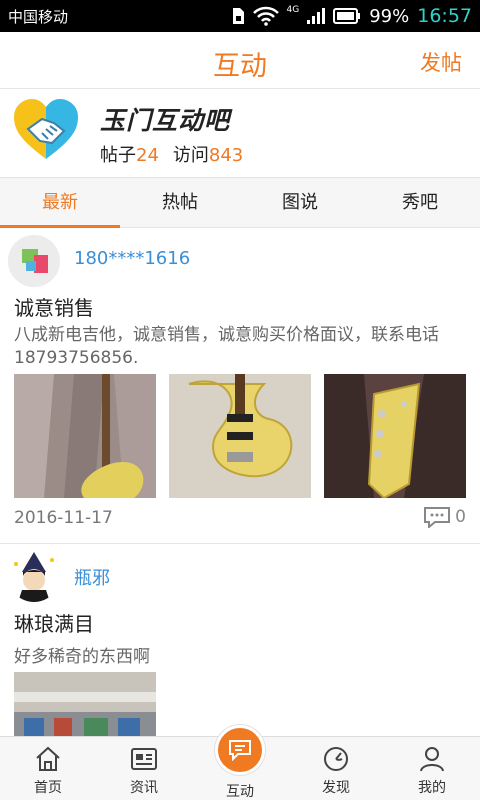 This screenshot has width=480, height=801. I want to click on forum-name: 玉门互动吧, so click(165, 120).